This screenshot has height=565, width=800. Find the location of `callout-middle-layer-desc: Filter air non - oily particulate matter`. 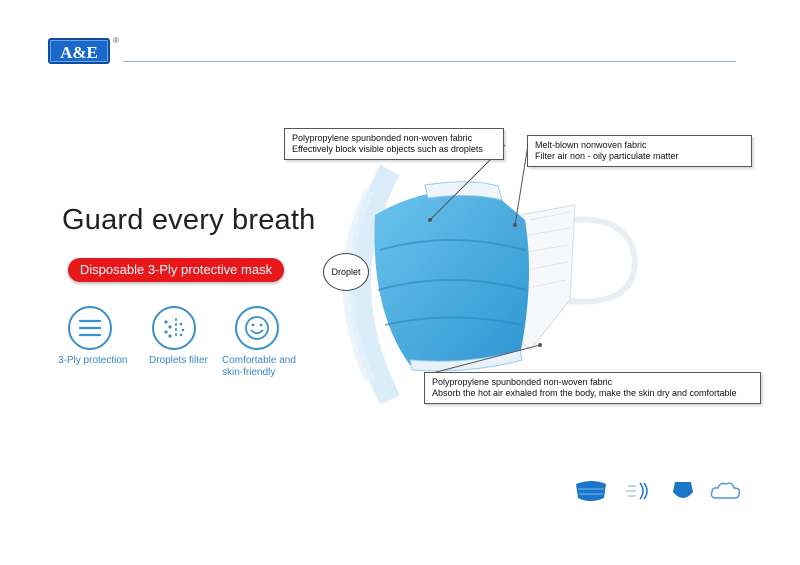

callout-middle-layer-desc: Filter air non - oily particulate matter is located at coordinates (607, 156).